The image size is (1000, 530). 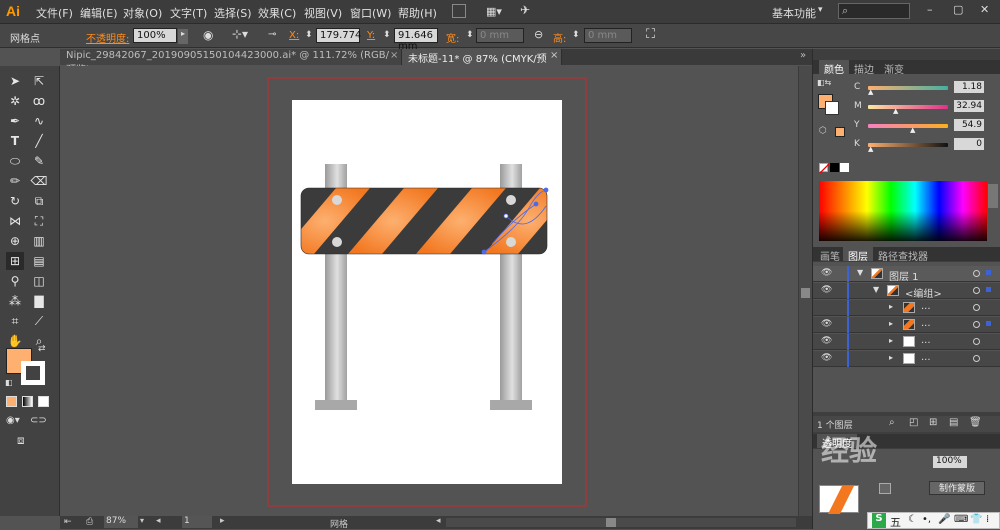 I want to click on y-stepper-icon: ⬍, so click(x=387, y=35).